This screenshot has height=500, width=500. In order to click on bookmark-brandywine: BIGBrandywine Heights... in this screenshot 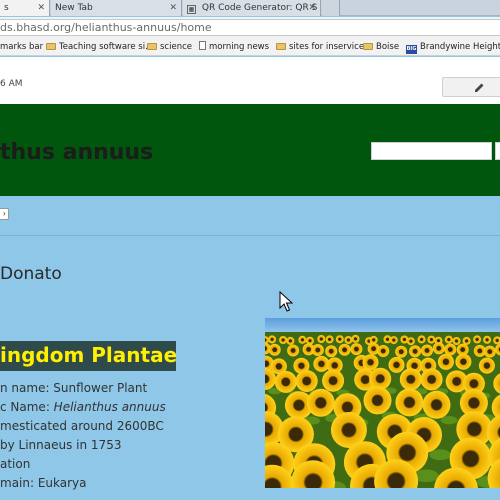, I will do `click(453, 47)`.